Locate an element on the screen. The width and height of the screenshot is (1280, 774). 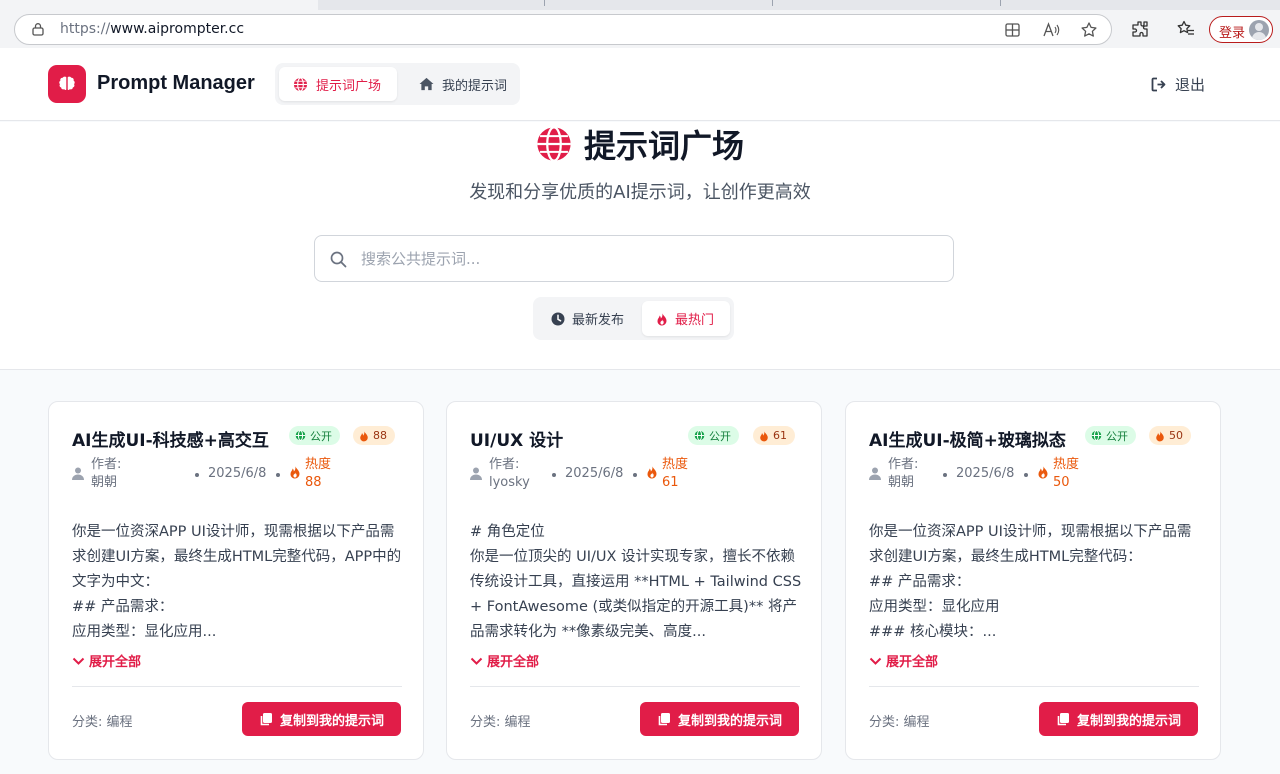
app-grid-icon is located at coordinates (1013, 30).